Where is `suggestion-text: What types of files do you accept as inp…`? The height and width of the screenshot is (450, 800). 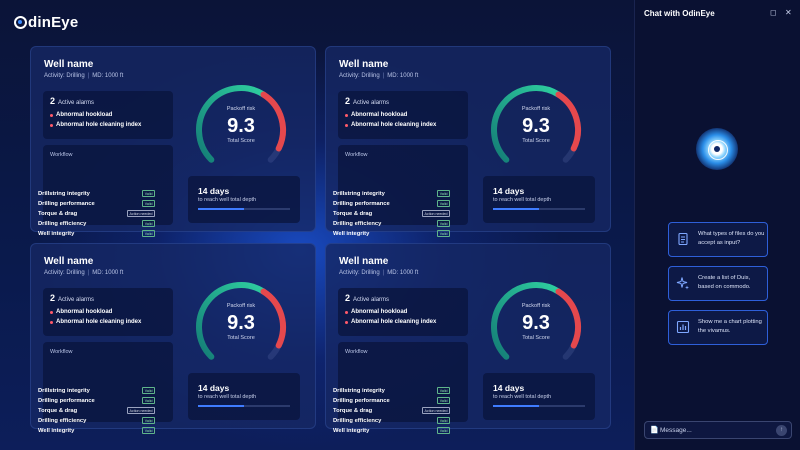
suggestion-text: What types of files do you accept as inp… is located at coordinates (731, 238).